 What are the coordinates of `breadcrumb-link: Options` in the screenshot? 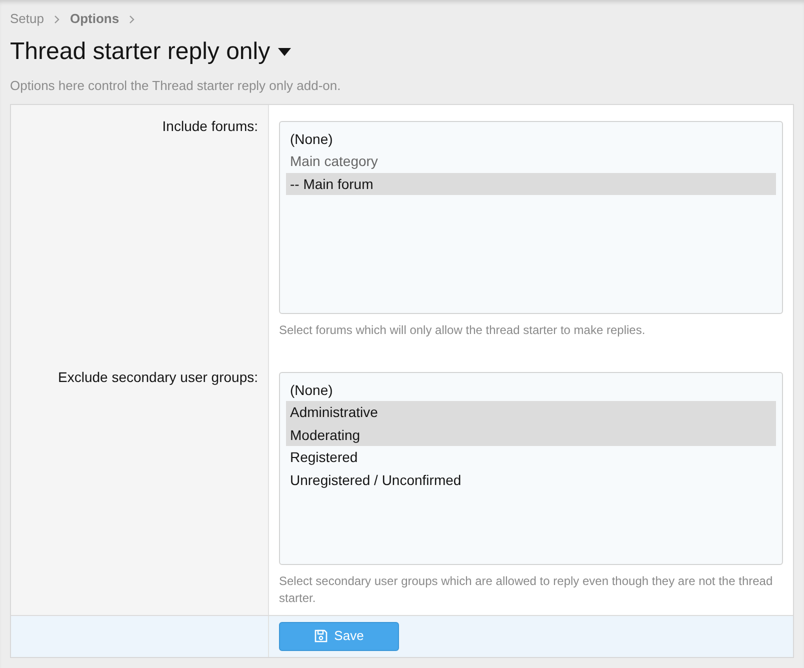 It's located at (95, 19).